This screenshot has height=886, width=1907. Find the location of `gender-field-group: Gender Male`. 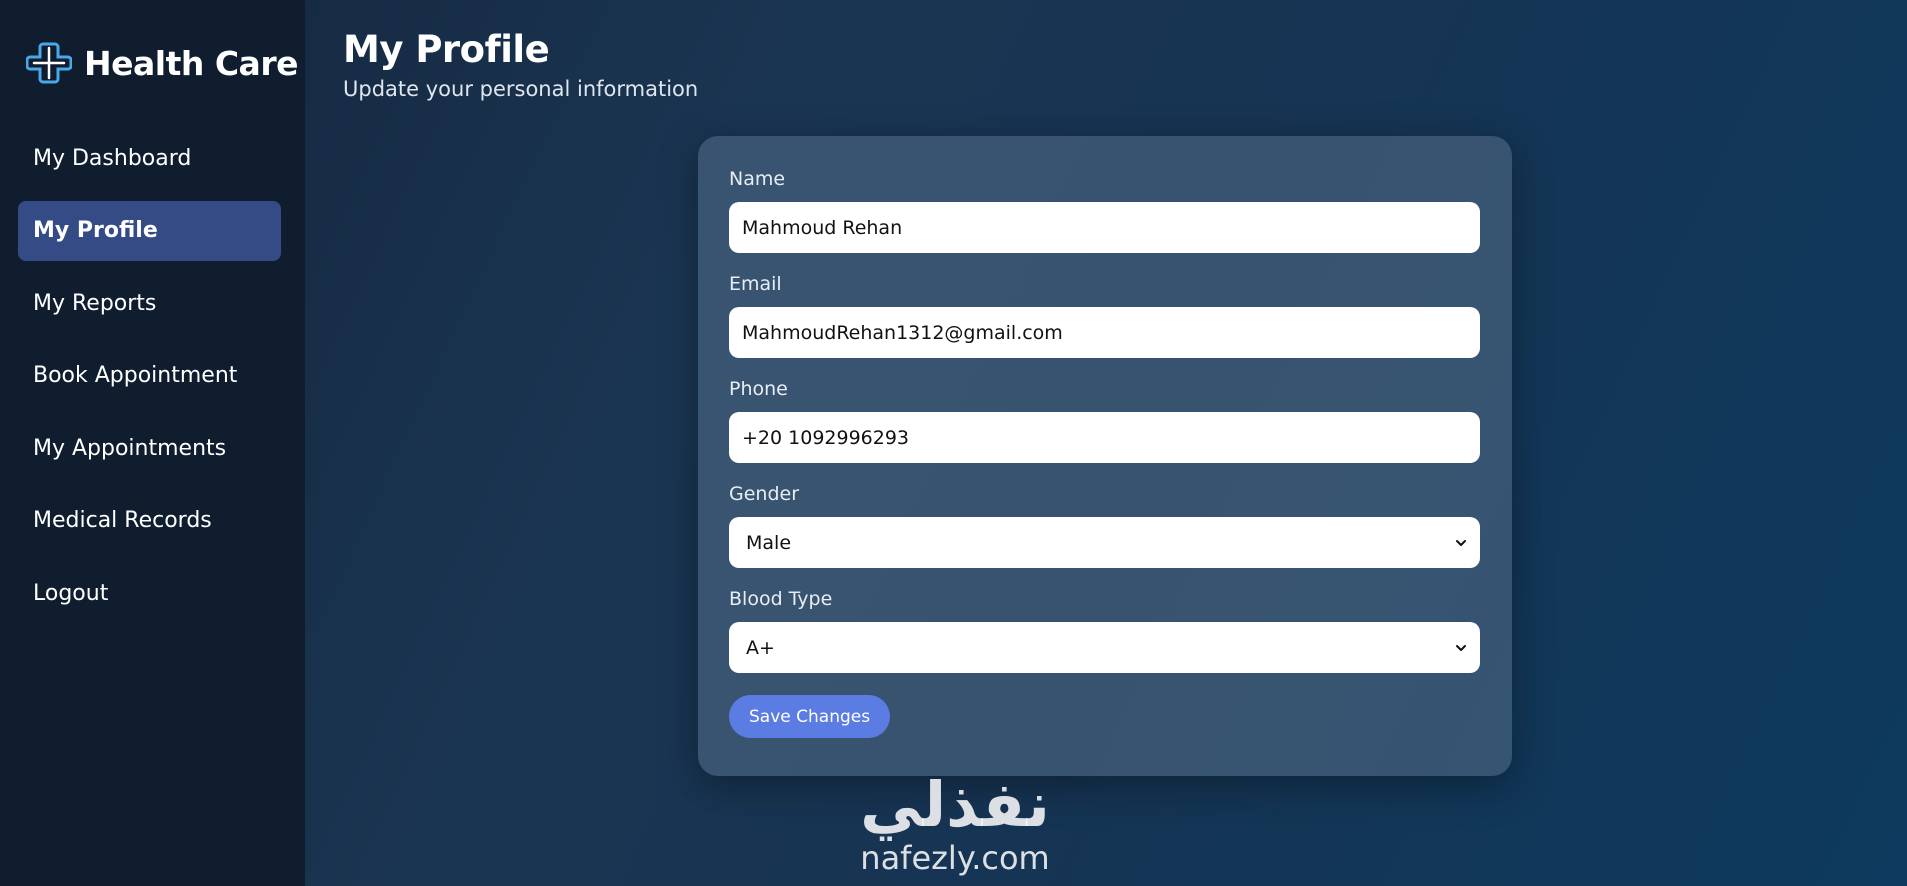

gender-field-group: Gender Male is located at coordinates (1104, 525).